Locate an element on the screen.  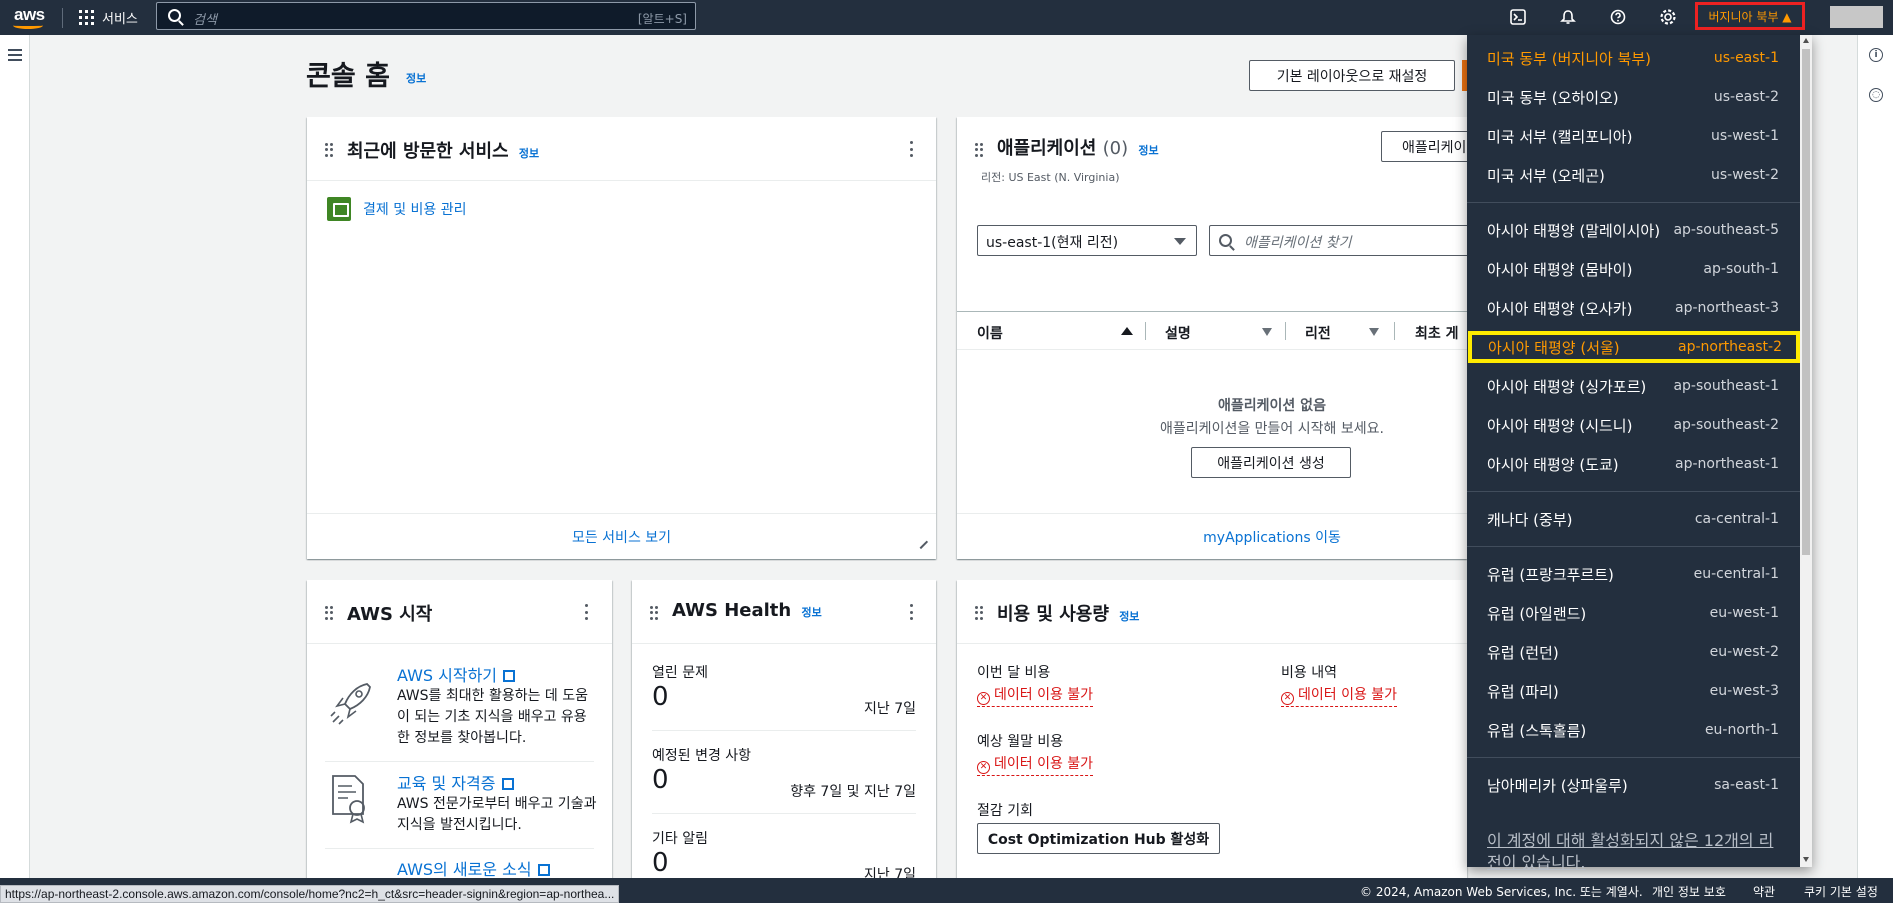
region-note: 리전: US East (N. Virginia) is located at coordinates (1050, 177).